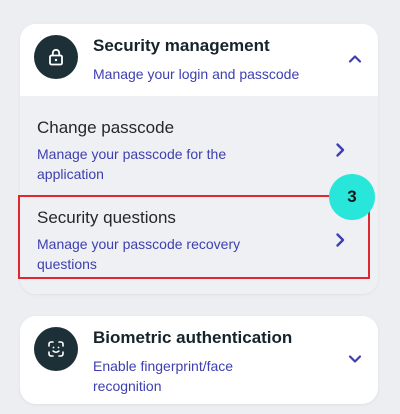  Describe the element at coordinates (106, 217) in the screenshot. I see `security-questions-title: Security questions` at that location.